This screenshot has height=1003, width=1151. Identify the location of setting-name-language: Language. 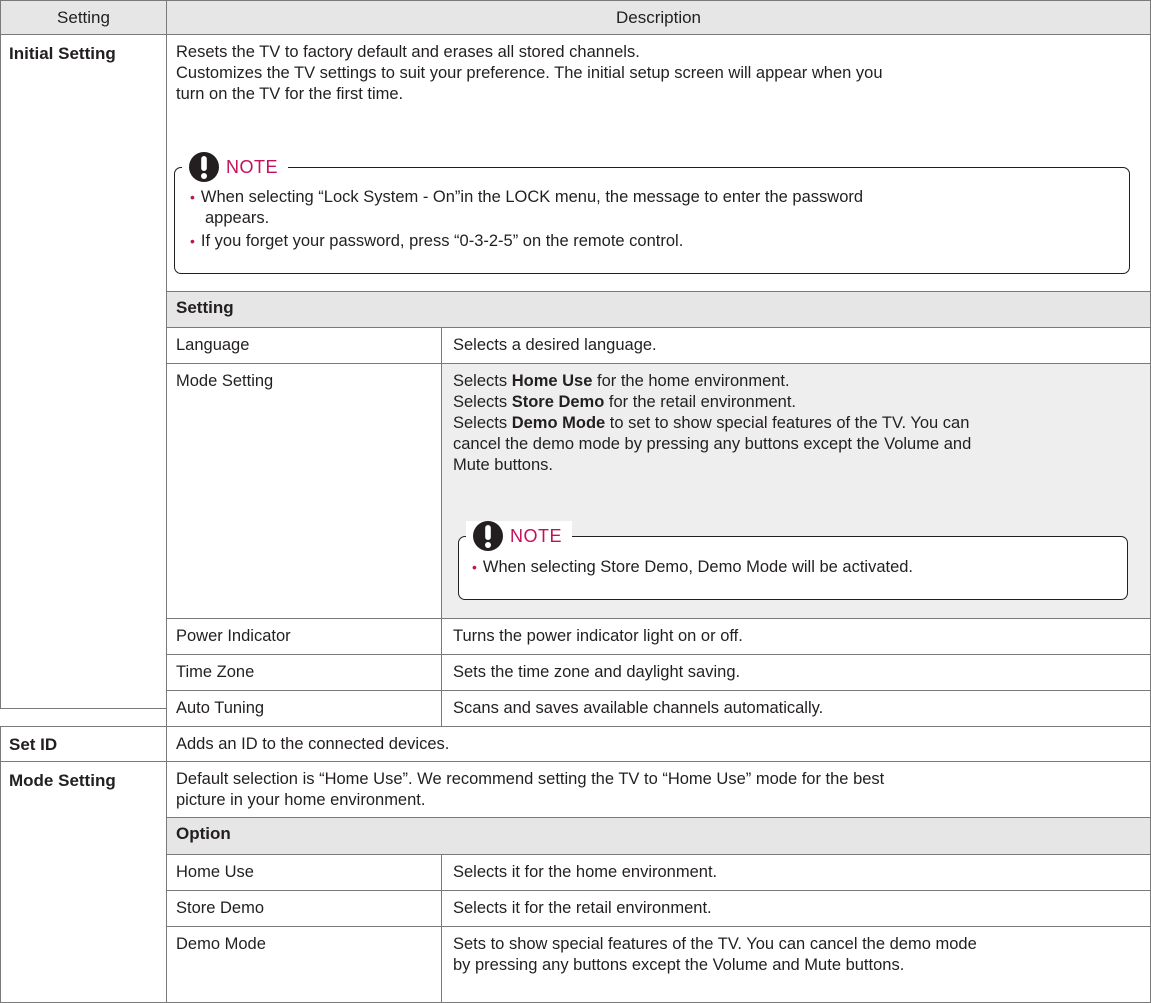
(304, 345).